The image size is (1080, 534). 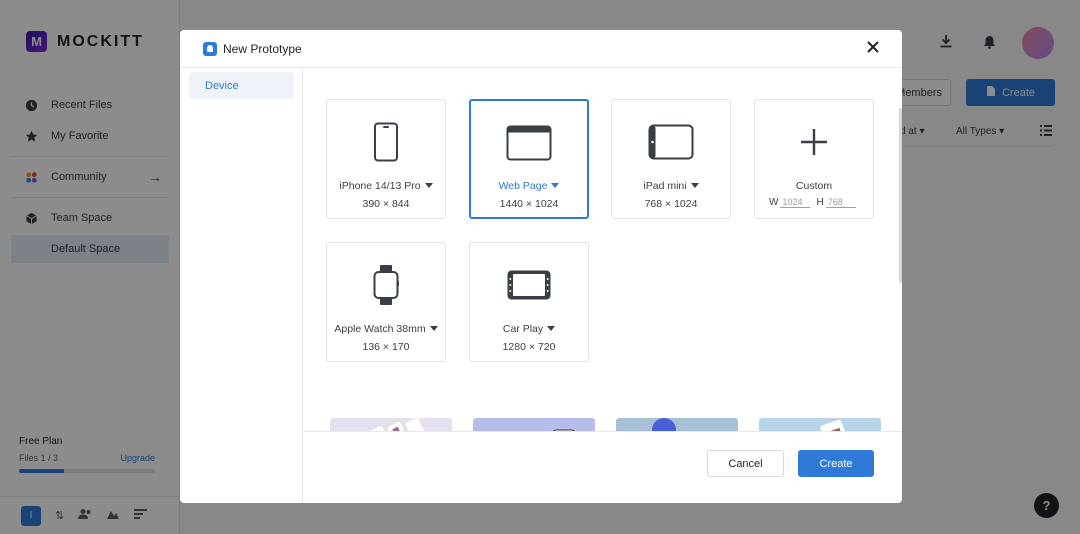 What do you see at coordinates (840, 202) in the screenshot?
I see `height-input: 768` at bounding box center [840, 202].